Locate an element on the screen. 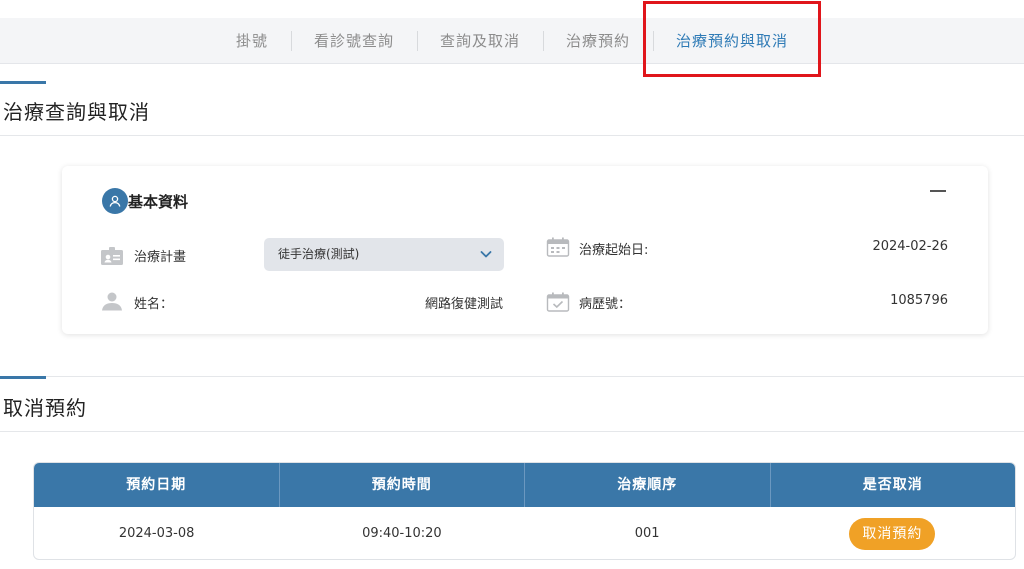  tab-treatment-booking-and-cancel: 治療預約與取消 is located at coordinates (732, 39).